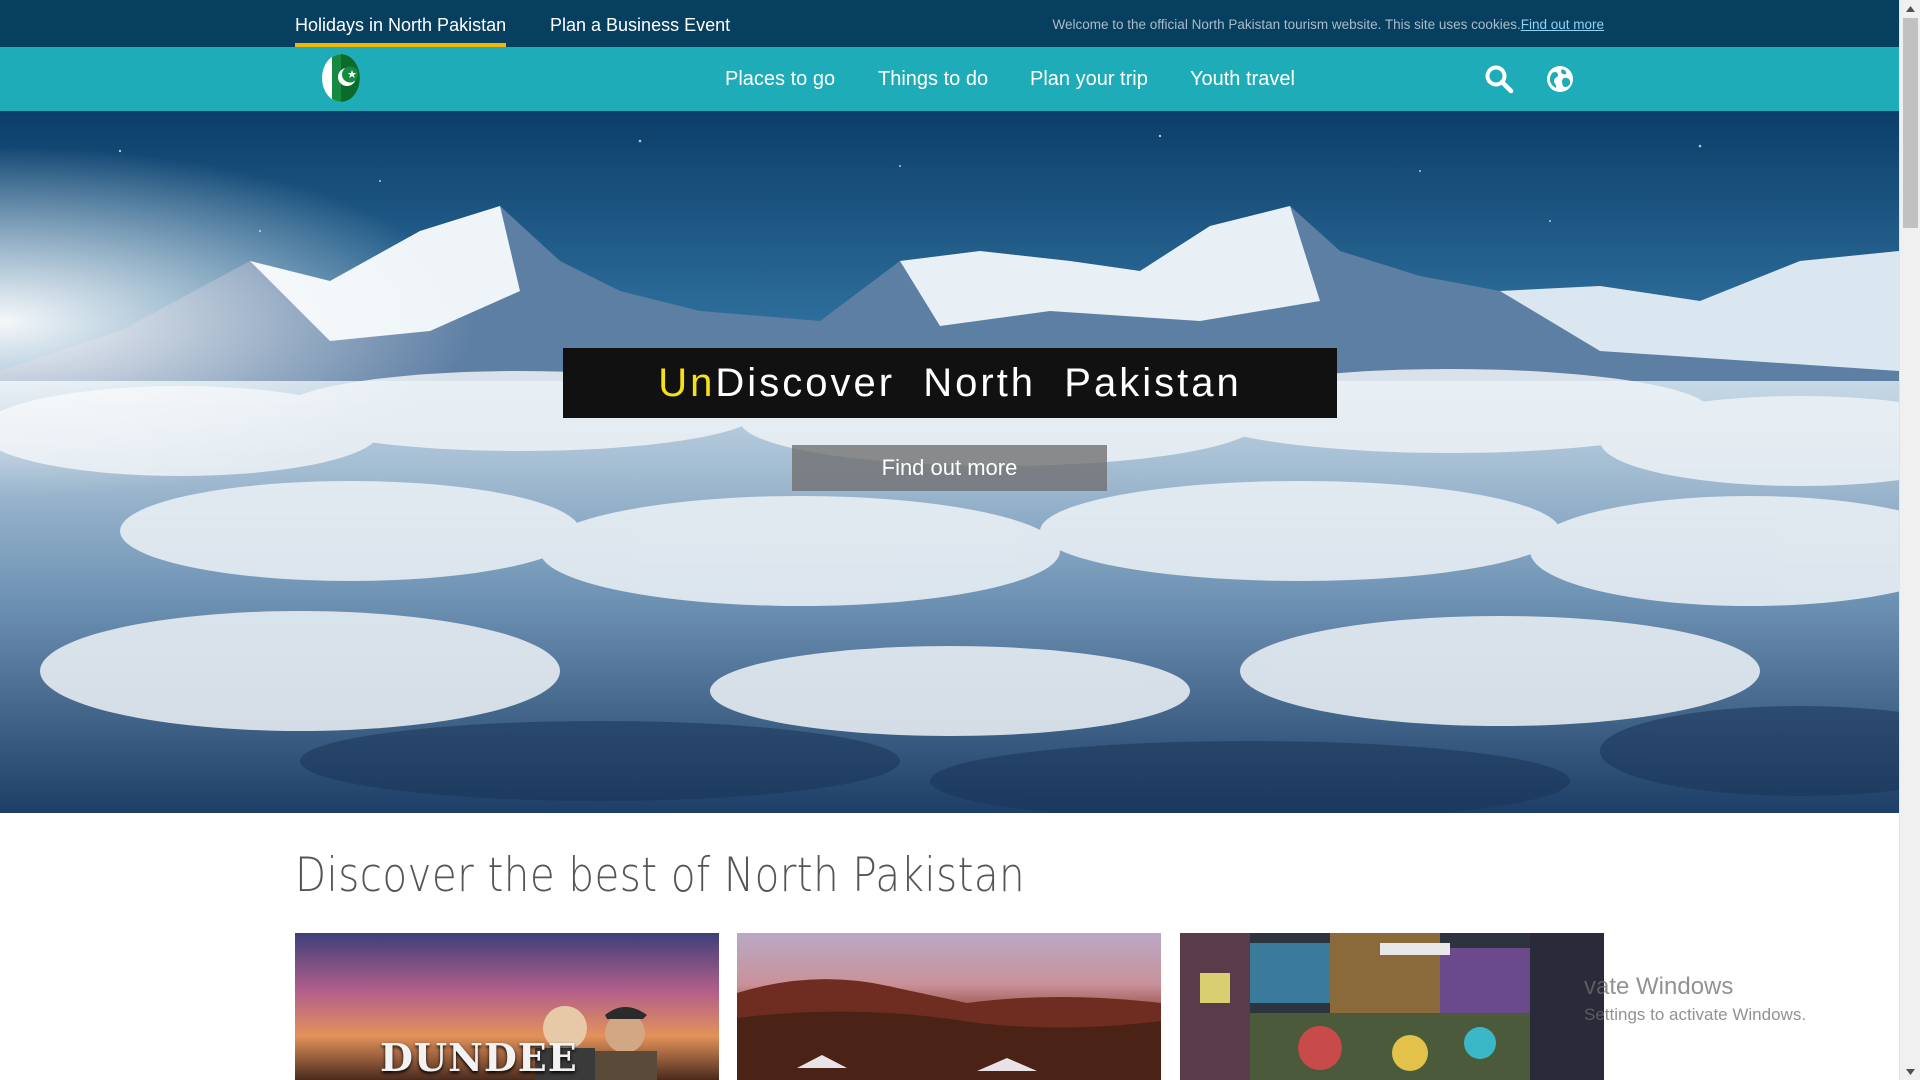 This screenshot has height=1080, width=1920. What do you see at coordinates (1089, 79) in the screenshot?
I see `nav-plan-your-trip: Plan your trip` at bounding box center [1089, 79].